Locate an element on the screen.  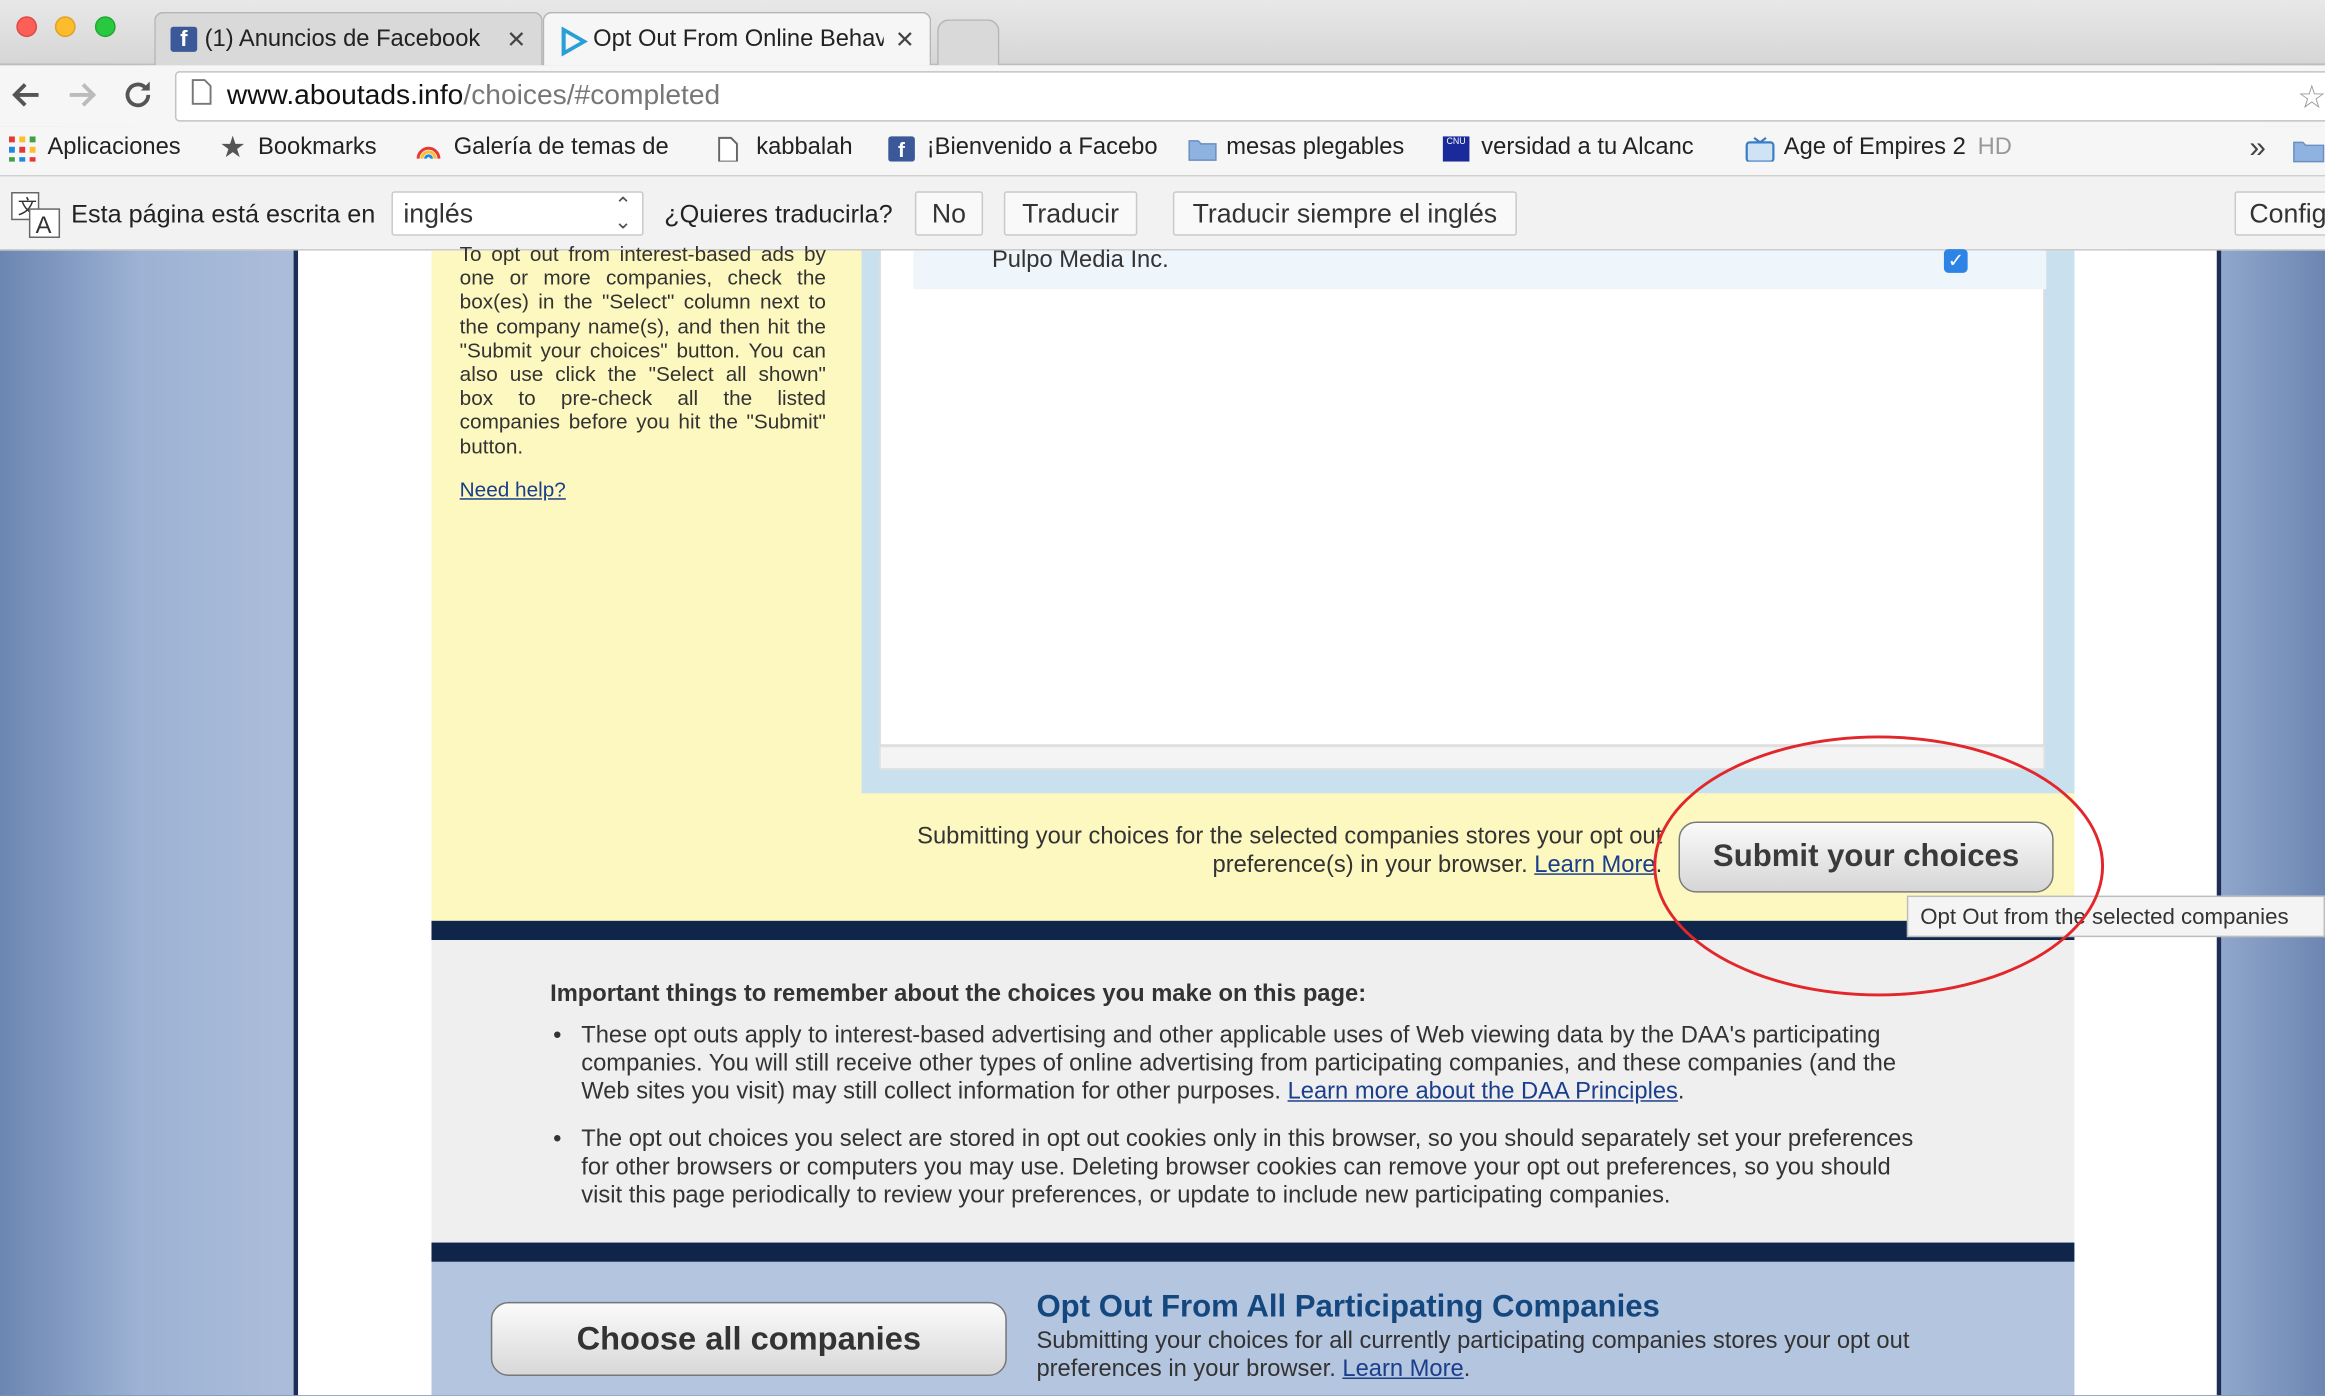
bookmark-galeria: Galería de temas de is located at coordinates (552, 148).